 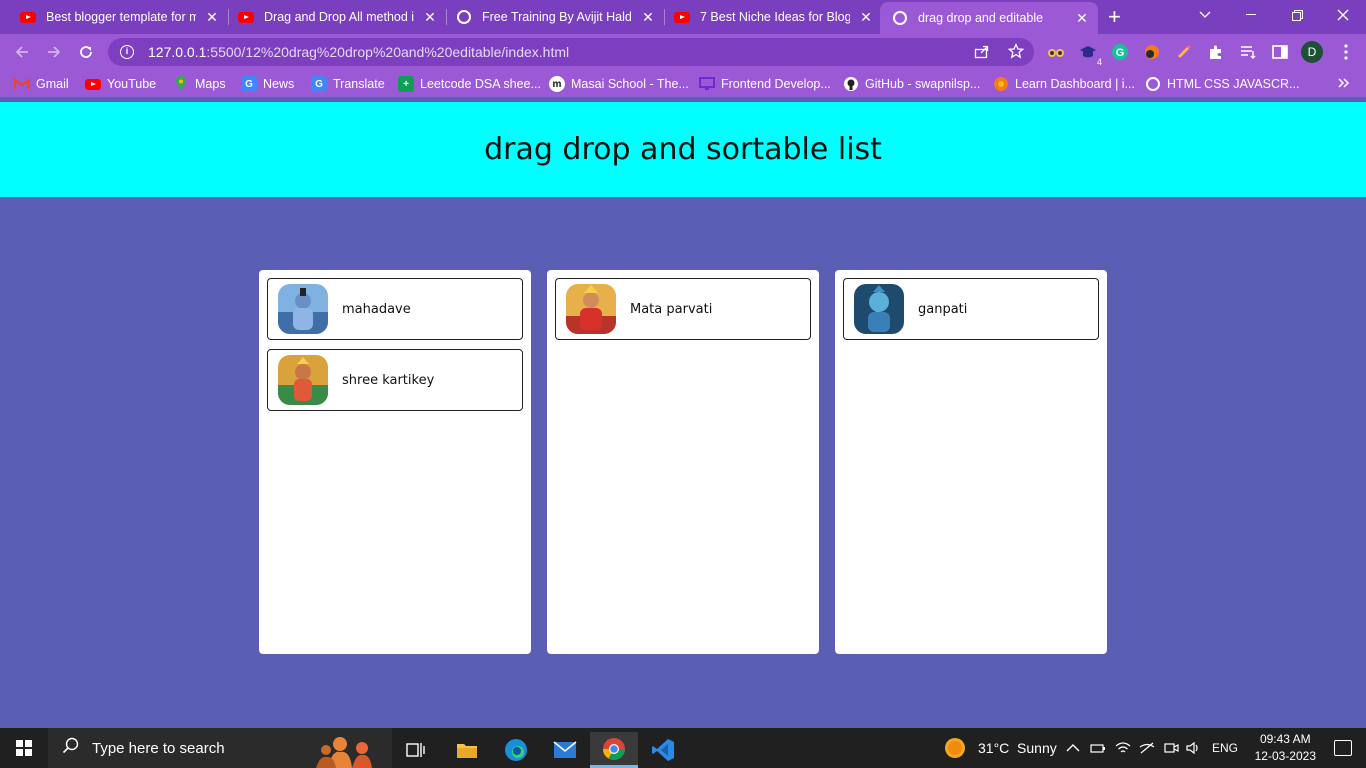 What do you see at coordinates (1114, 17) in the screenshot?
I see `new-tab-button: +` at bounding box center [1114, 17].